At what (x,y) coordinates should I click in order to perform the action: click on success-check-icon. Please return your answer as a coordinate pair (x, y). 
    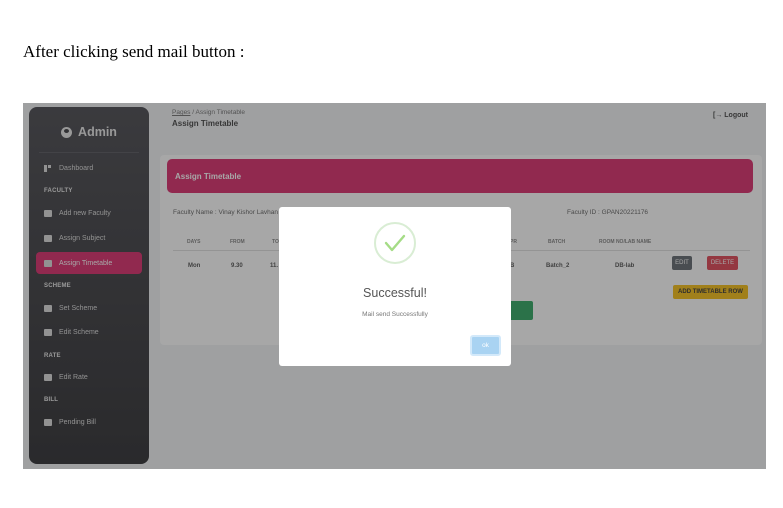
    Looking at the image, I should click on (395, 243).